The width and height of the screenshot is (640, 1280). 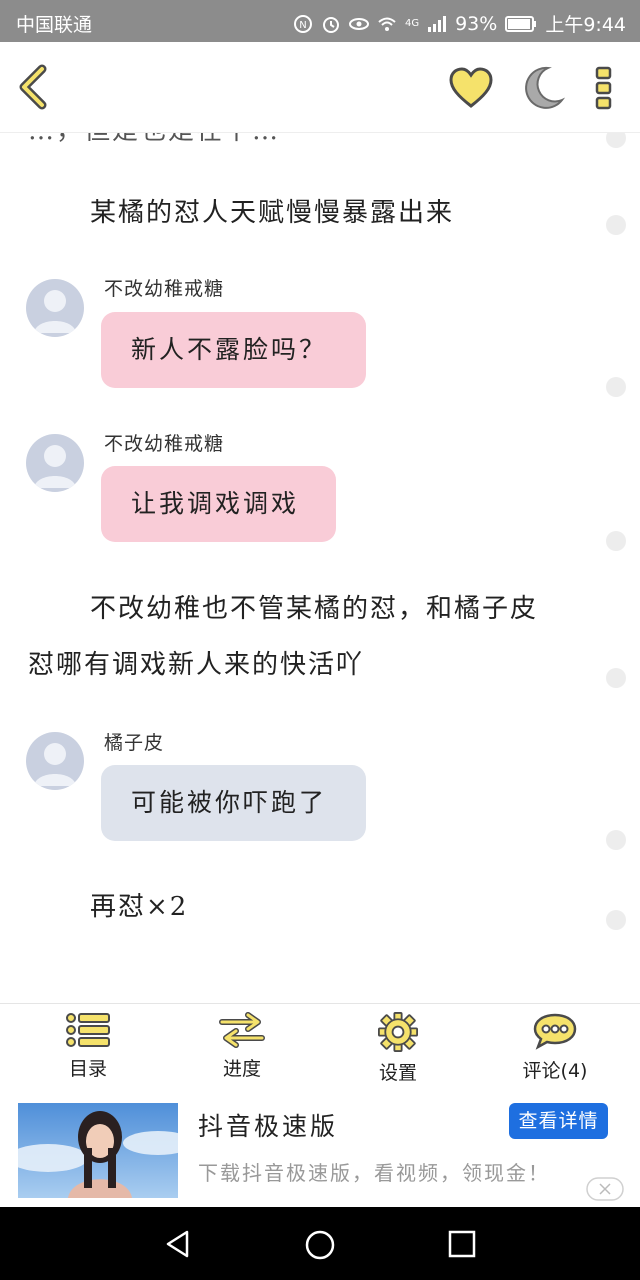 What do you see at coordinates (476, 23) in the screenshot?
I see `battery-percent: 93%` at bounding box center [476, 23].